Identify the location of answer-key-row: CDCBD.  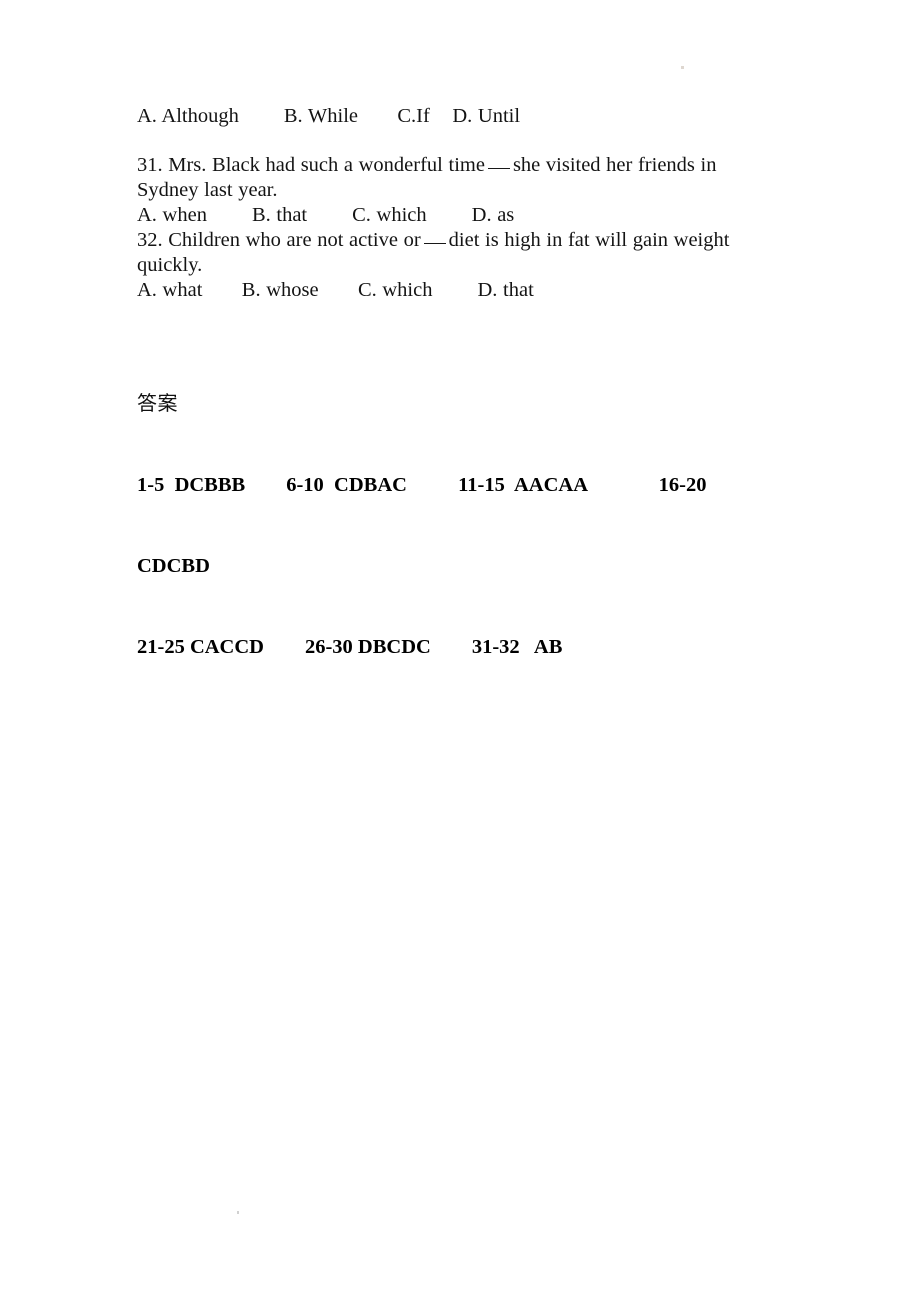
(173, 566).